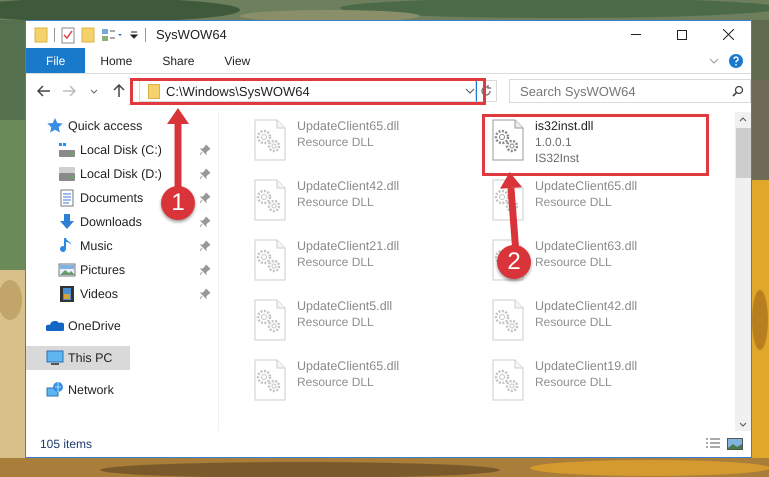 This screenshot has width=769, height=477. What do you see at coordinates (154, 91) in the screenshot?
I see `folder-icon` at bounding box center [154, 91].